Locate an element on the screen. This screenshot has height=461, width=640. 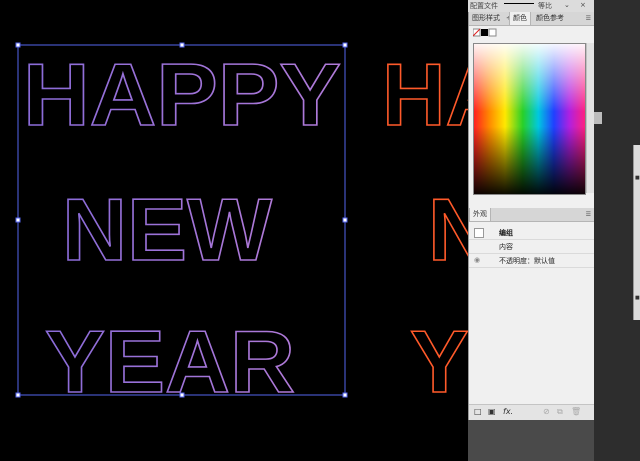
appearance-tab-bar: 外观 ☰ is located at coordinates (532, 215).